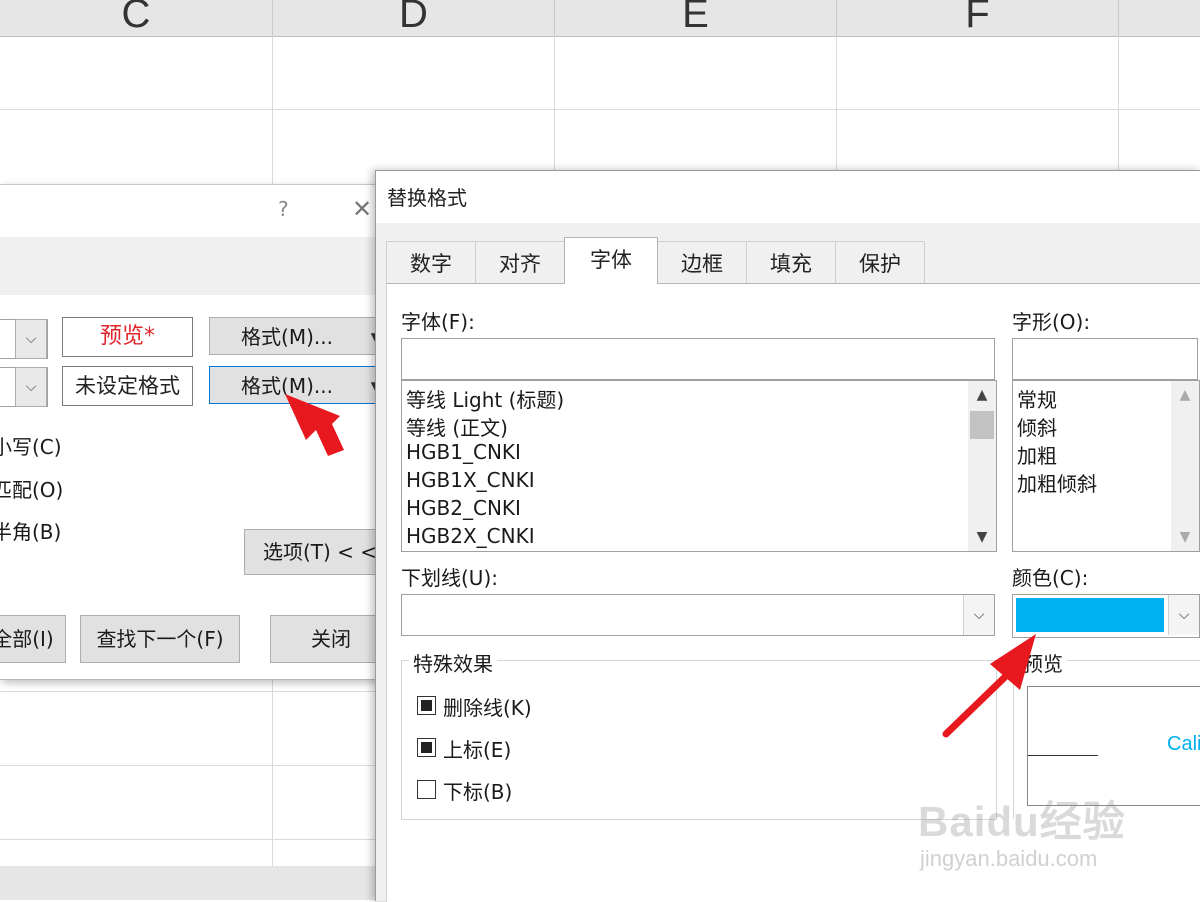  What do you see at coordinates (611, 260) in the screenshot?
I see `tab-font: 字体` at bounding box center [611, 260].